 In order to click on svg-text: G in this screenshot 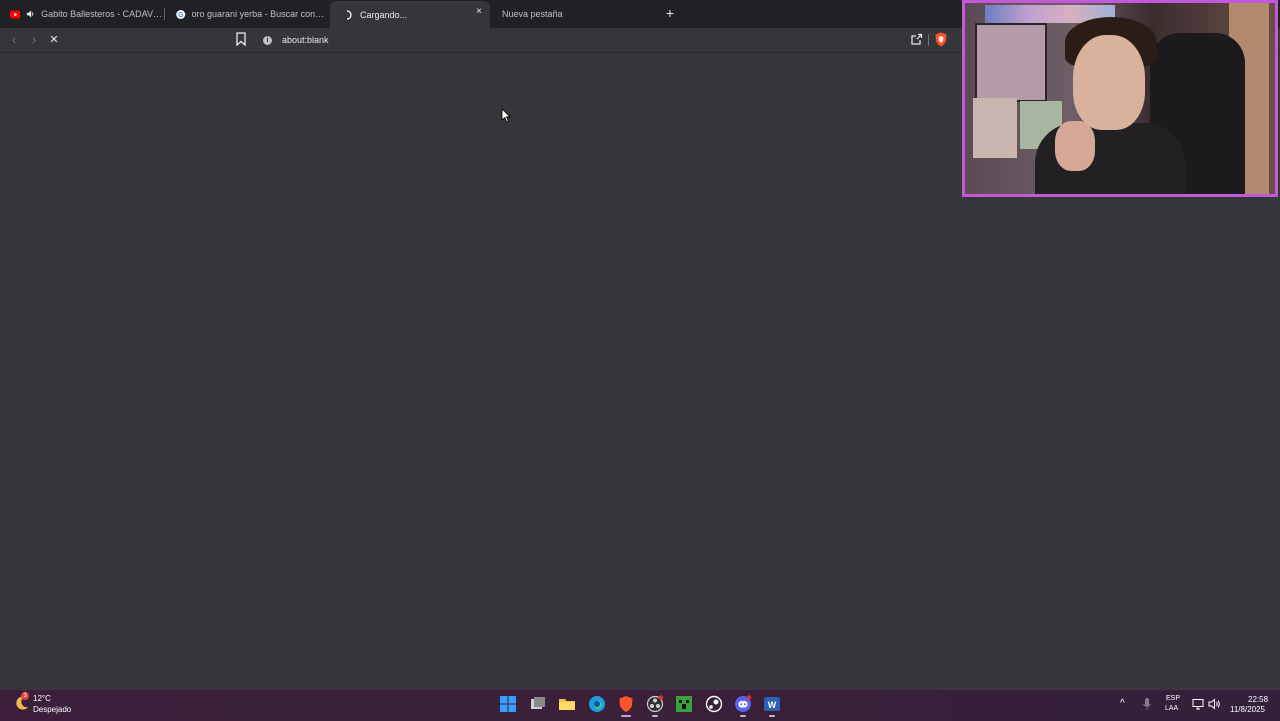, I will do `click(180, 14)`.